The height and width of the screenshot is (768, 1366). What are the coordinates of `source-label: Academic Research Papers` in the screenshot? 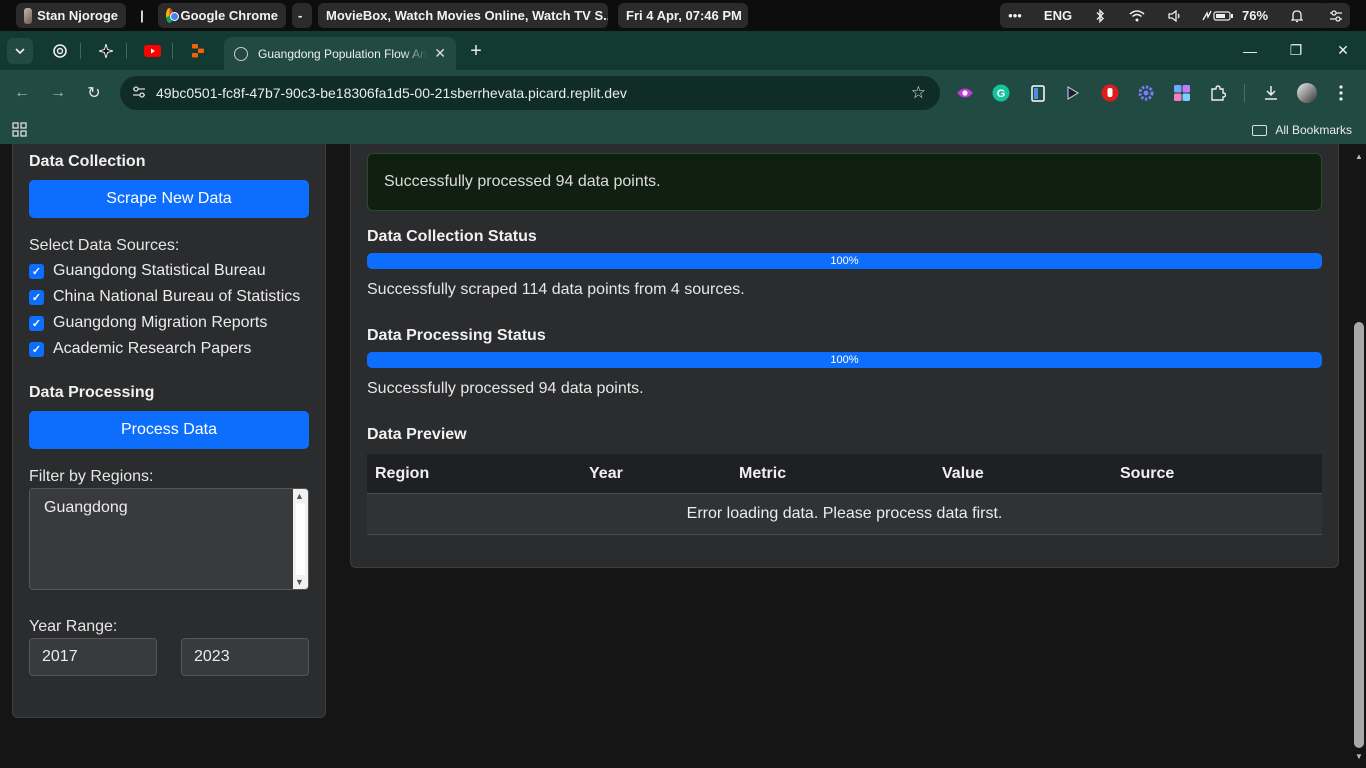 It's located at (152, 348).